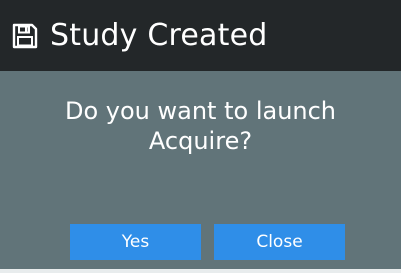 The image size is (401, 273). What do you see at coordinates (25, 36) in the screenshot?
I see `floppy-disk-icon` at bounding box center [25, 36].